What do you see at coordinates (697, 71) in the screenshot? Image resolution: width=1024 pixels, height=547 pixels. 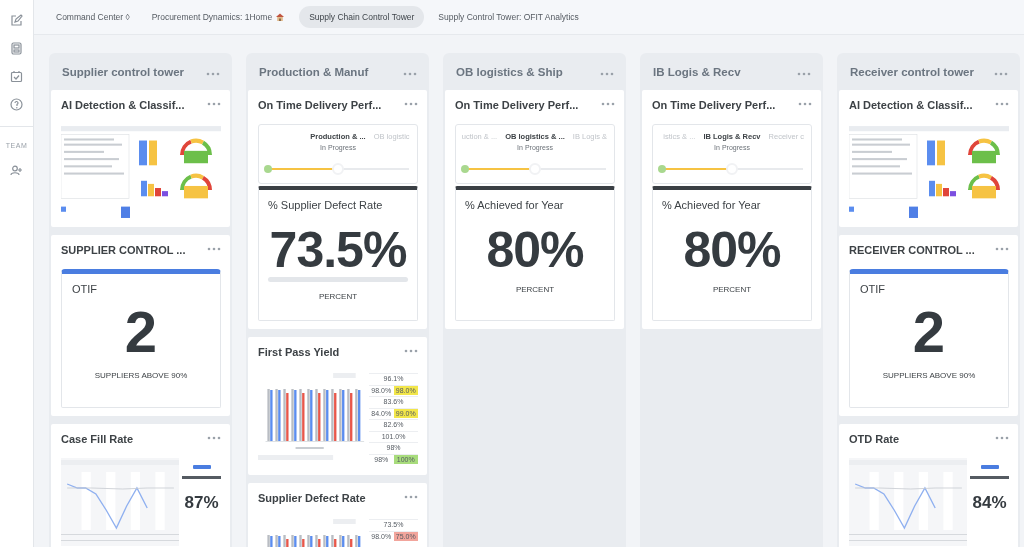 I see `column-title: IB Logis & Recv` at bounding box center [697, 71].